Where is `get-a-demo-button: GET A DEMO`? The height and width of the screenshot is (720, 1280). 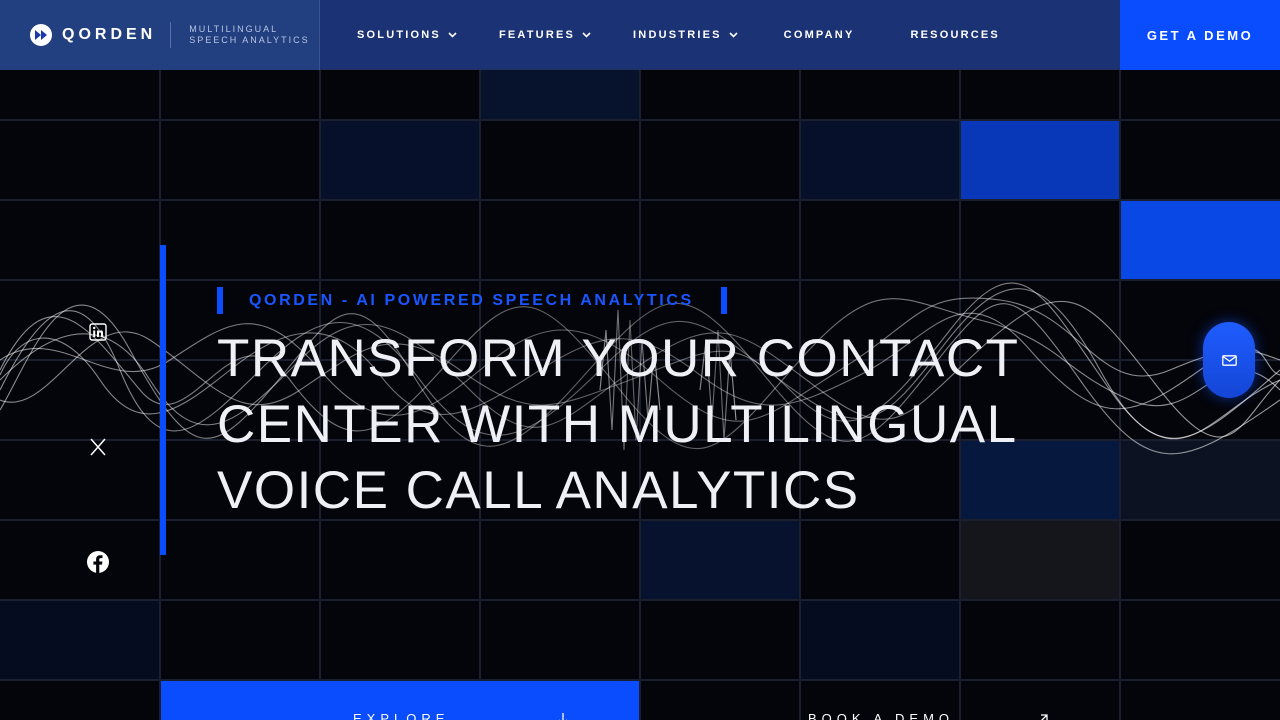 get-a-demo-button: GET A DEMO is located at coordinates (1200, 35).